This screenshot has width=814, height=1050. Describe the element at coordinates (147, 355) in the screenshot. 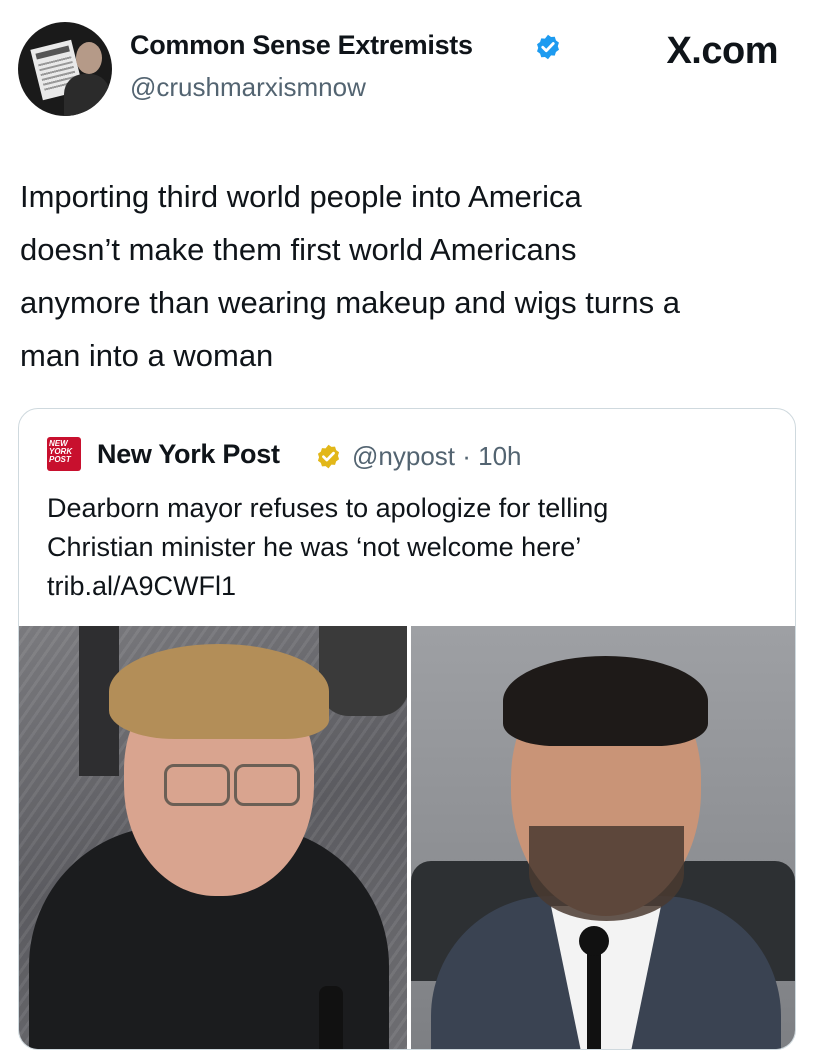

I see `tweet-line: man into a woman` at that location.